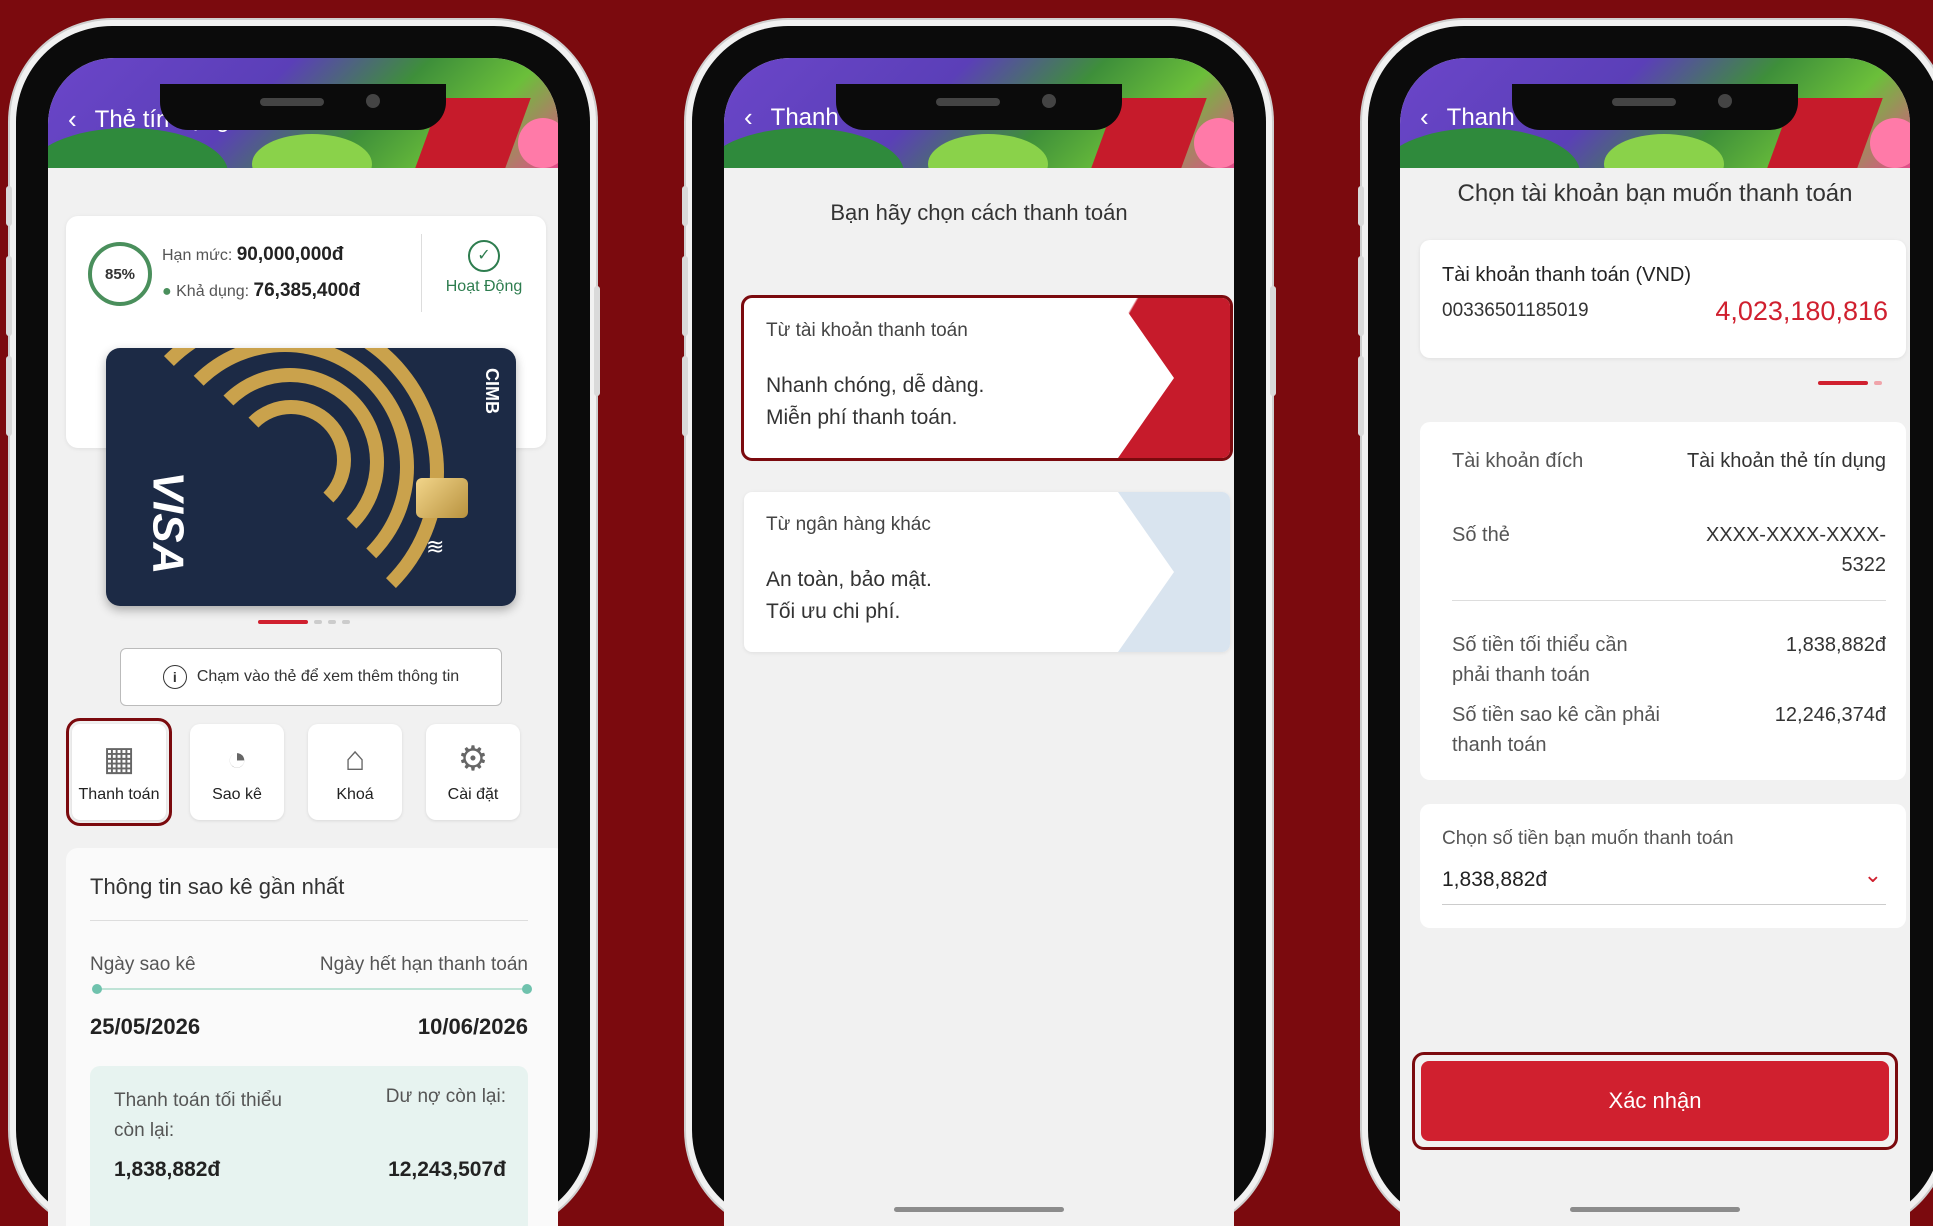 This screenshot has height=1226, width=1933. I want to click on account-name: Tài khoản thanh toán (VND), so click(1567, 275).